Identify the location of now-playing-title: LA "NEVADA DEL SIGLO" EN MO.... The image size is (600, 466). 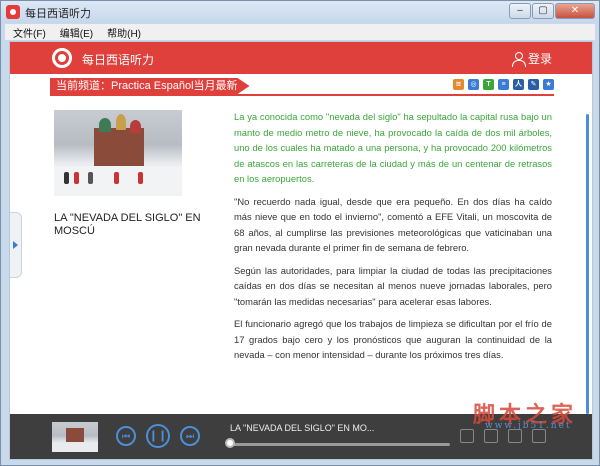
(302, 428).